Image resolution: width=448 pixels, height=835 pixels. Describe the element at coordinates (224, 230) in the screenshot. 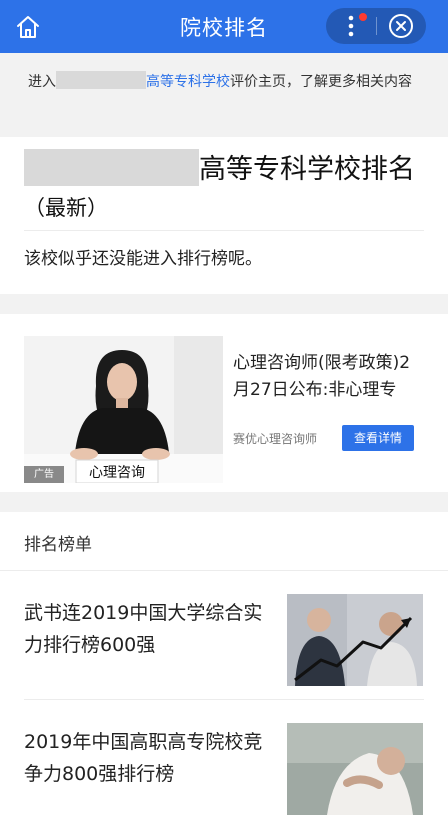

I see `divider` at that location.